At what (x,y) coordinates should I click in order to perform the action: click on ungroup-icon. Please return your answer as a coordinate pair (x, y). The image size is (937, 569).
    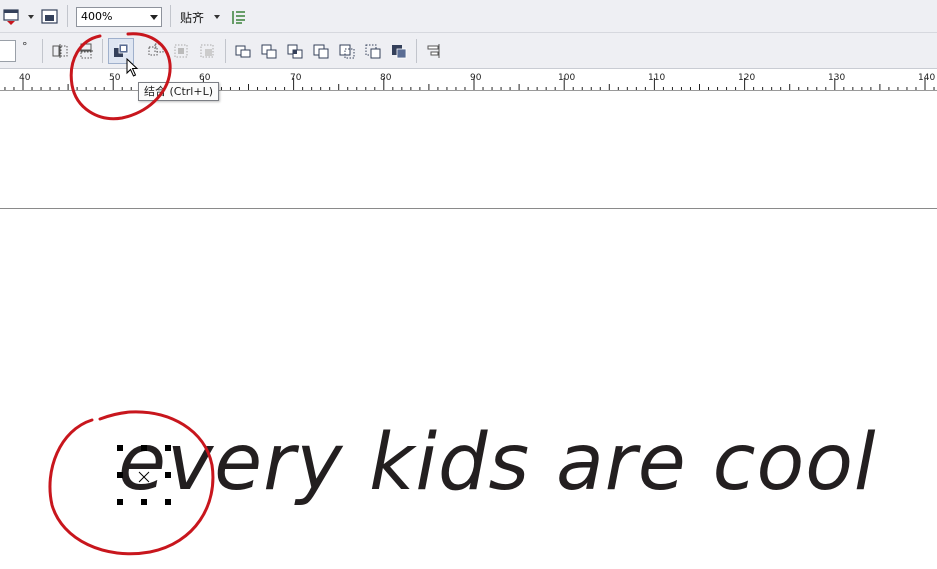
    Looking at the image, I should click on (208, 51).